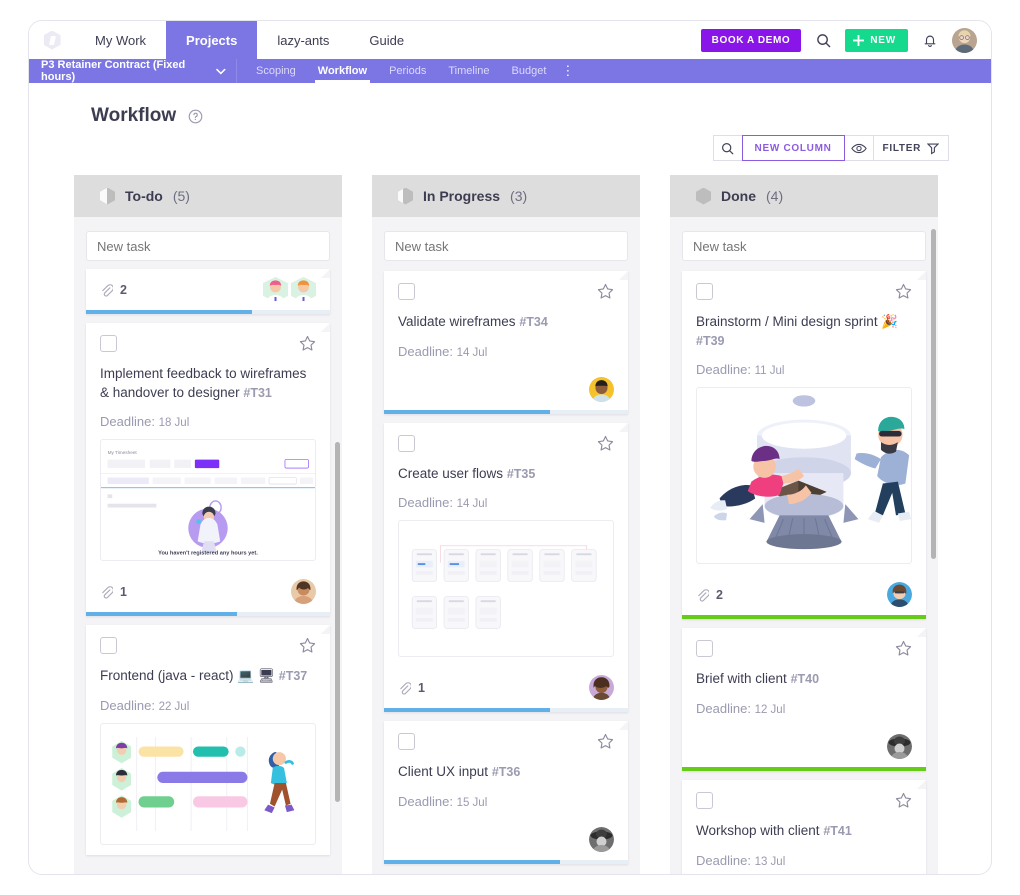 This screenshot has width=1020, height=895. What do you see at coordinates (386, 40) in the screenshot?
I see `nav-tab-guide: Guide` at bounding box center [386, 40].